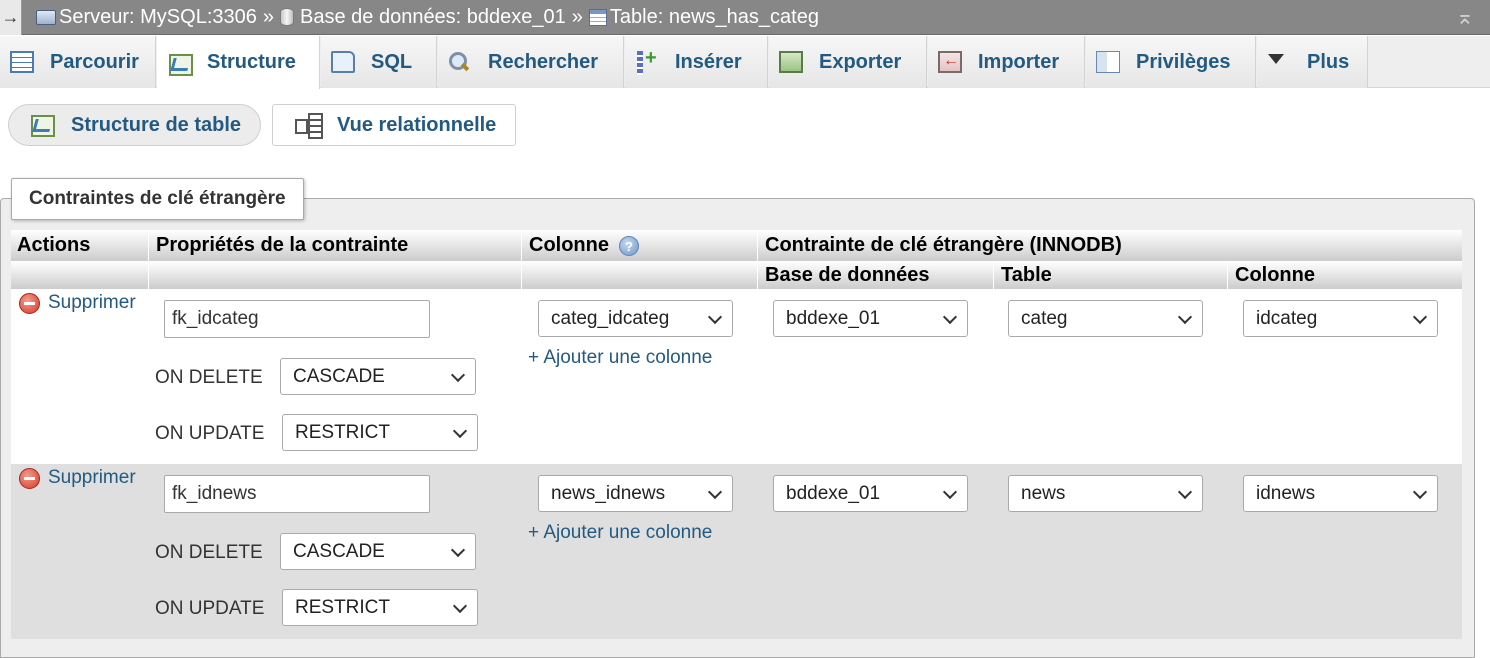 This screenshot has width=1490, height=658. I want to click on header-column: Colonne ?, so click(640, 245).